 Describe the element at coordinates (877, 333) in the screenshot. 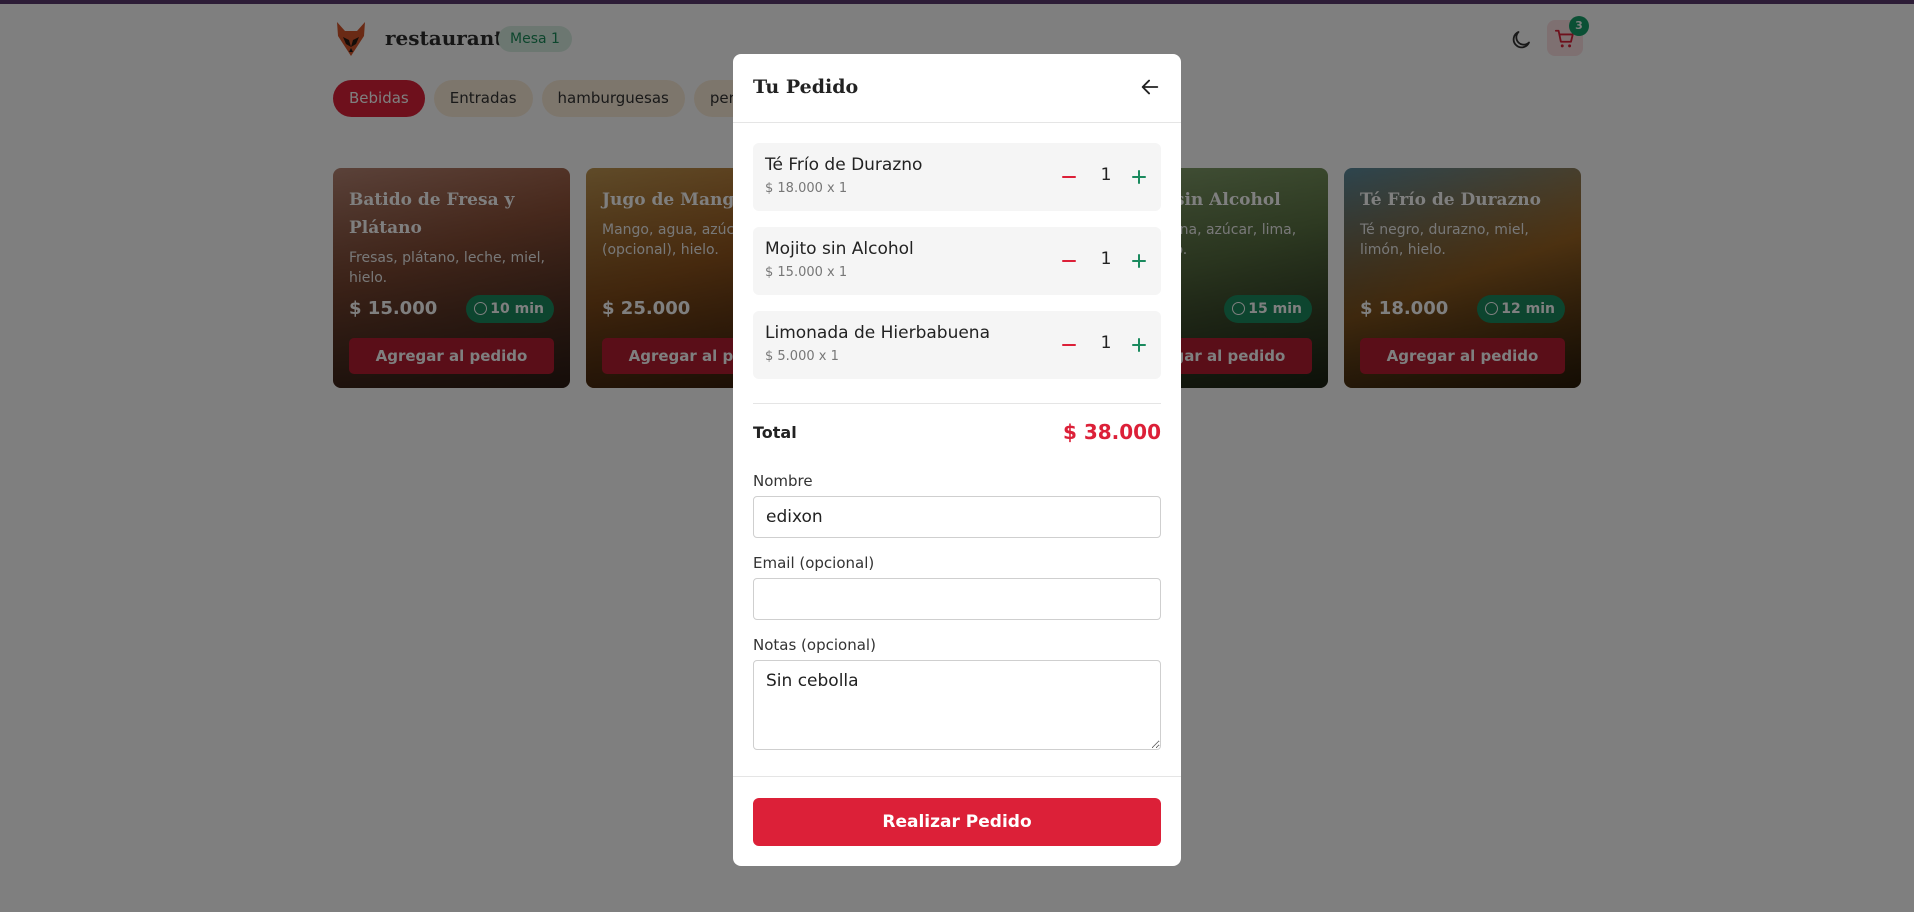

I see `order-item-name: Limonada de Hierbabuena` at that location.